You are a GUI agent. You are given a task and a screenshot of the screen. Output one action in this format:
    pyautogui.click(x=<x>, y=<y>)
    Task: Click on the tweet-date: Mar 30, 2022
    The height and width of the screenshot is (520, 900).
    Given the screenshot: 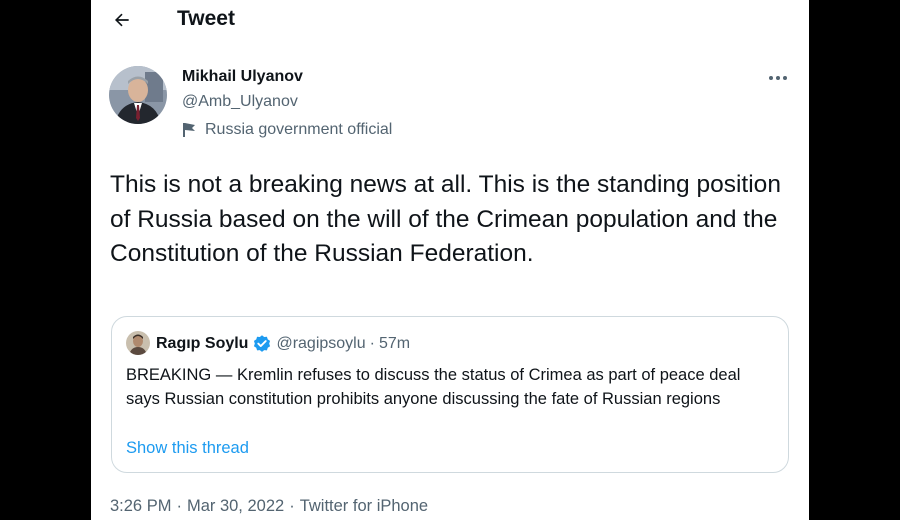 What is the action you would take?
    pyautogui.click(x=235, y=506)
    